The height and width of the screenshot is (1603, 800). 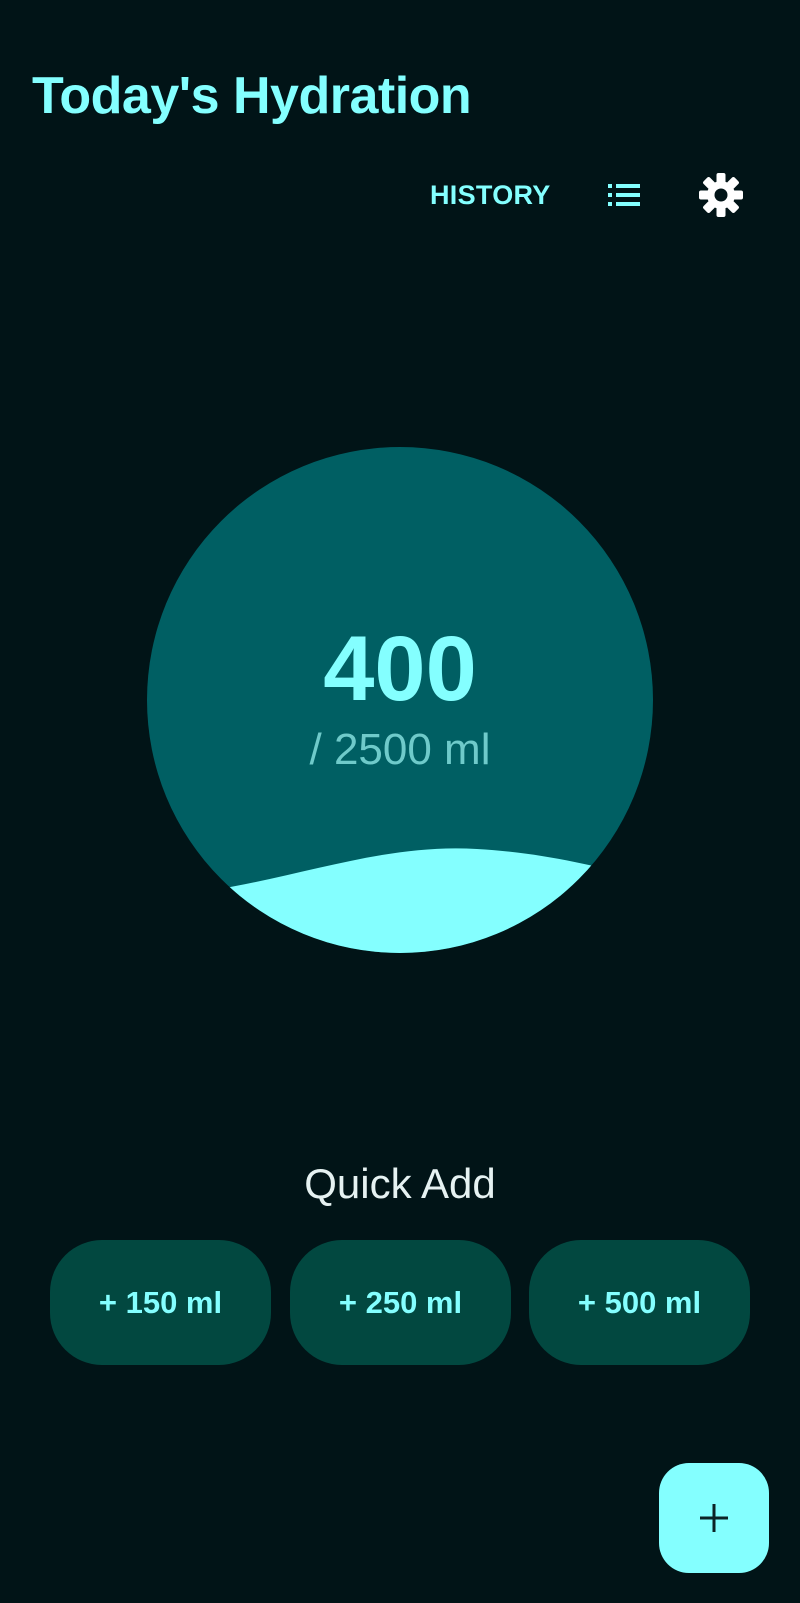 I want to click on gear-icon, so click(x=721, y=195).